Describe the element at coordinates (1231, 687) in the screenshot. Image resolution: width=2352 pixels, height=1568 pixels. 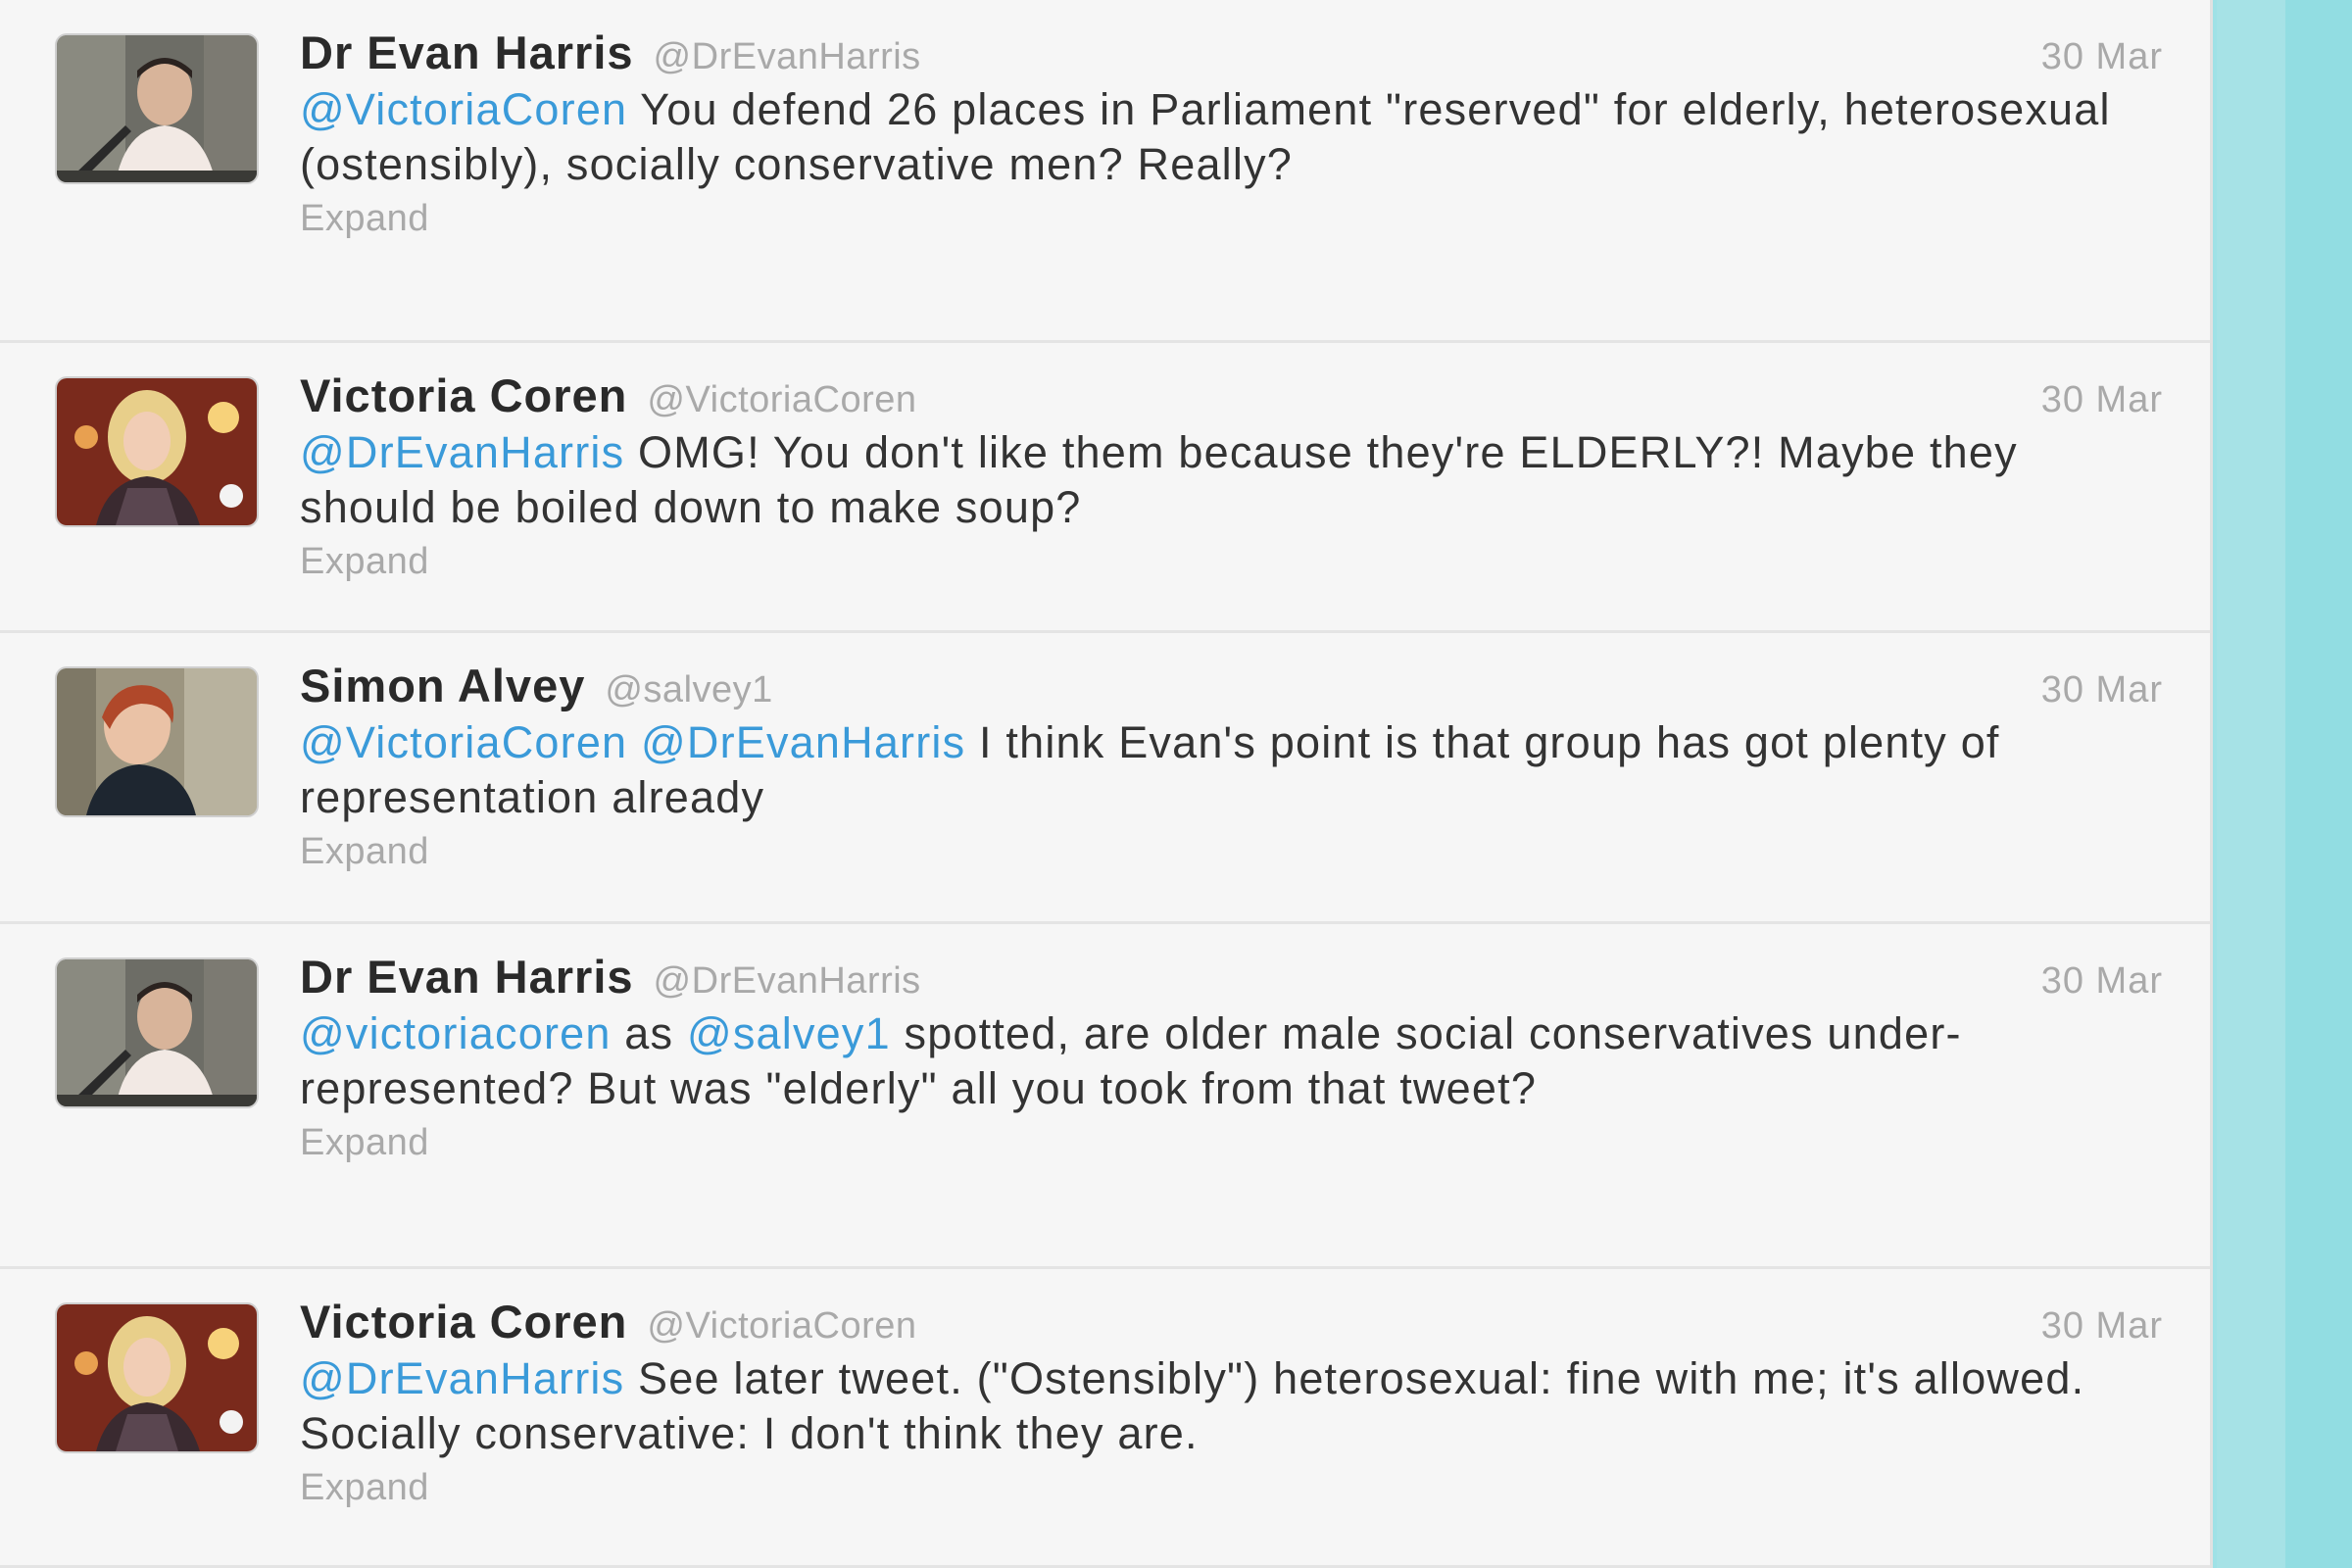
I see `tweet-header: Simon Alvey @salvey1 30 Mar` at that location.